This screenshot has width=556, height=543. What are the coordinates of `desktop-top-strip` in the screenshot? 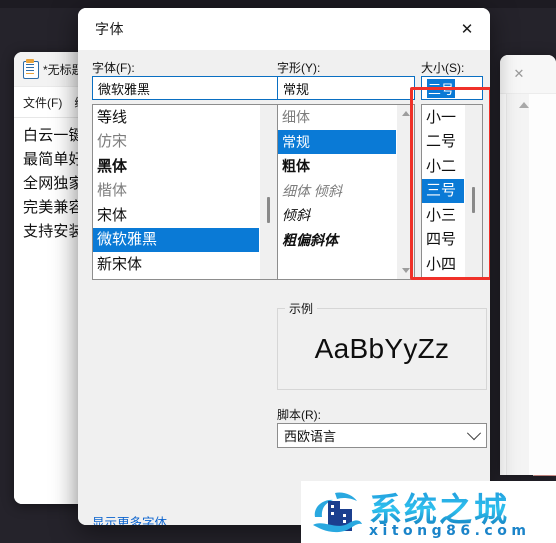 It's located at (278, 4).